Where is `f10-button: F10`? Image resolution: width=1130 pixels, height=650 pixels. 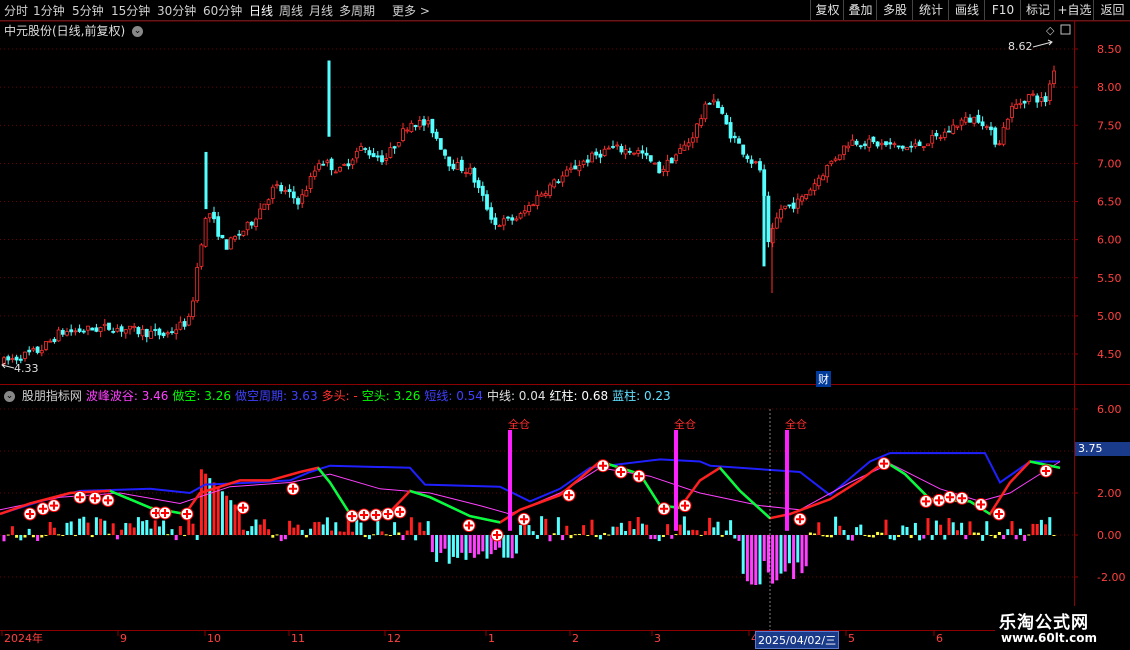
f10-button: F10 is located at coordinates (1002, 10).